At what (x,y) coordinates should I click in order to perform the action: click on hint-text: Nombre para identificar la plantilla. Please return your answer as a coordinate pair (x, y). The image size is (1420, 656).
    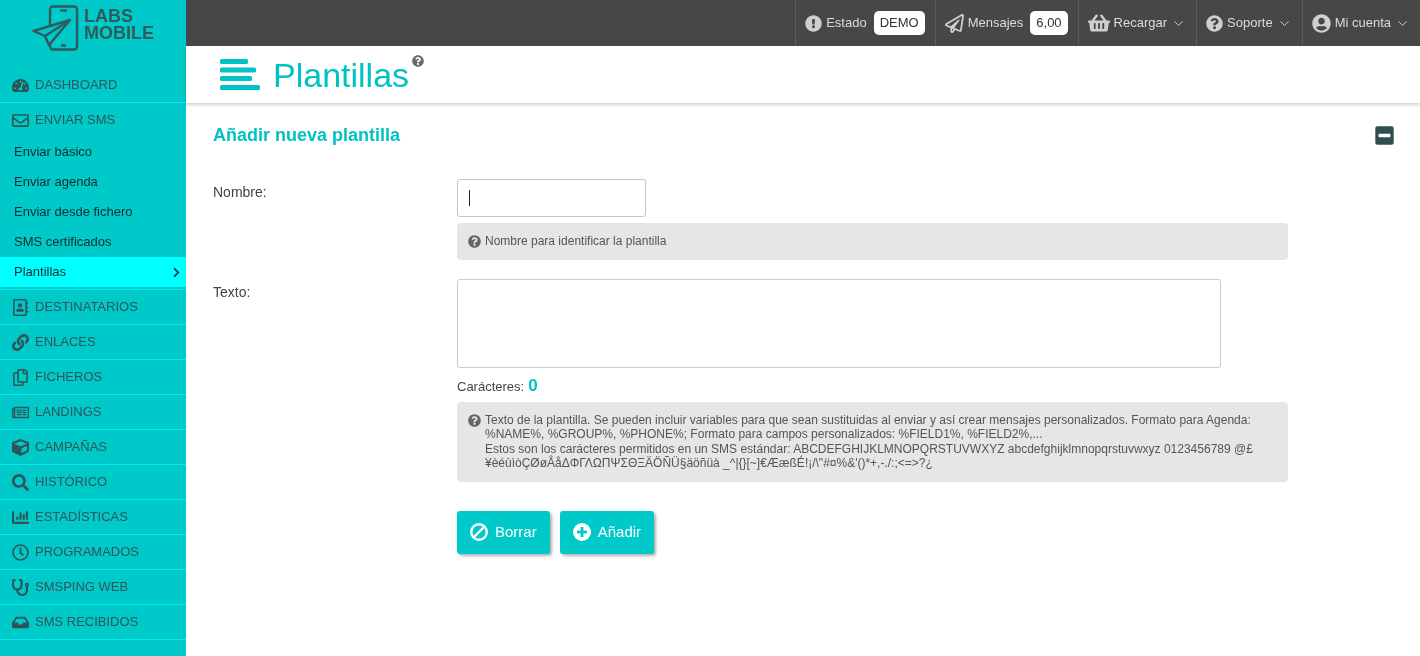
    Looking at the image, I should click on (576, 241).